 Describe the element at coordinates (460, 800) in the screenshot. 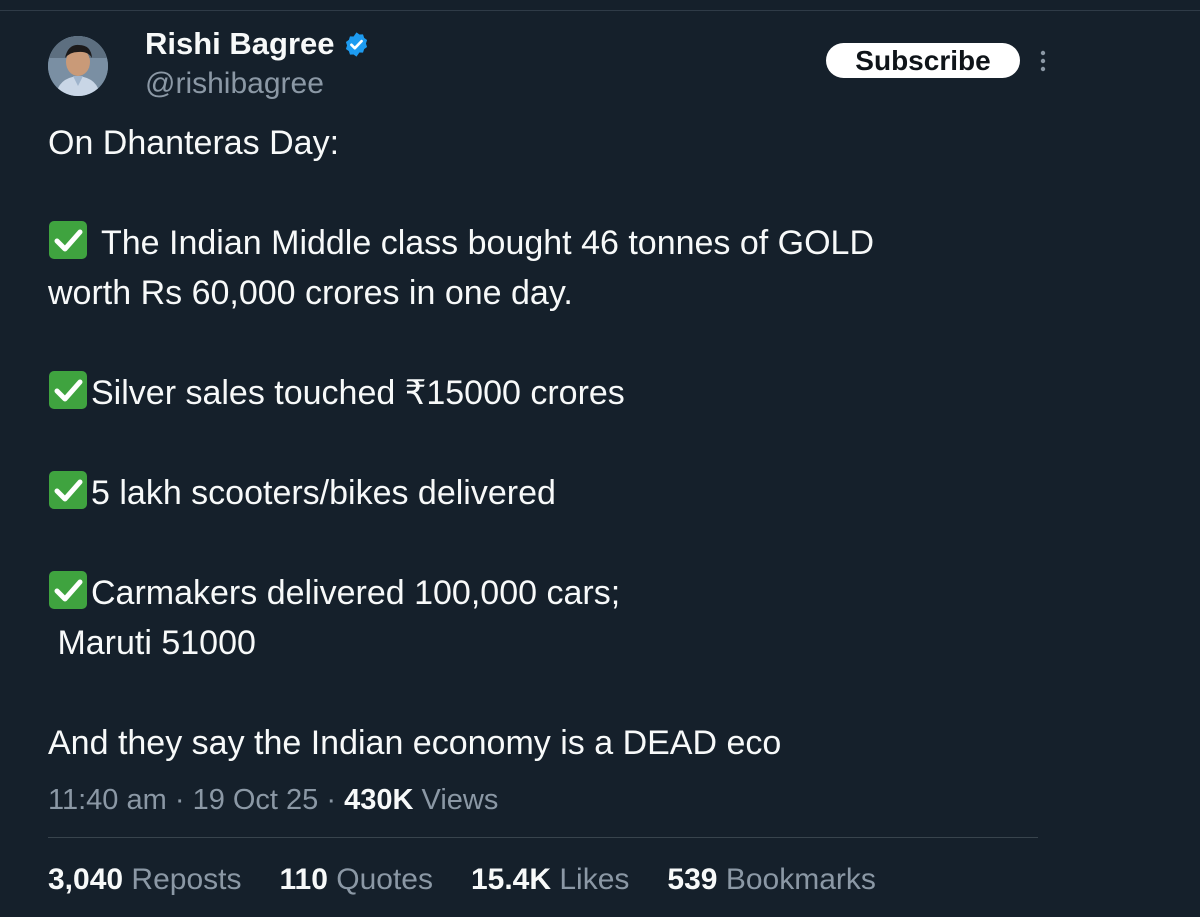

I see `views-label: Views` at that location.